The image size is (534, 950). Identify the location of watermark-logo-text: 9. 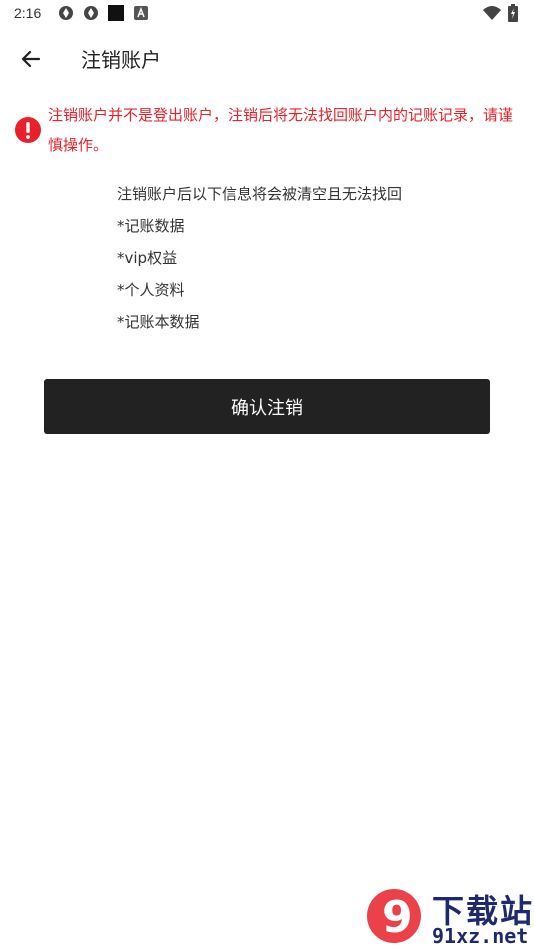
(397, 917).